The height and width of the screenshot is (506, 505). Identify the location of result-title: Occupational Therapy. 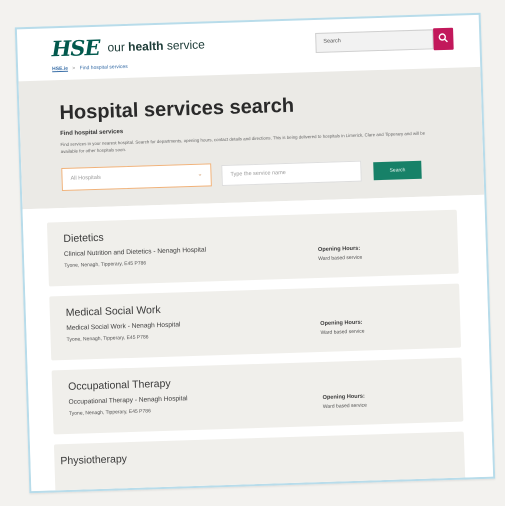
(119, 385).